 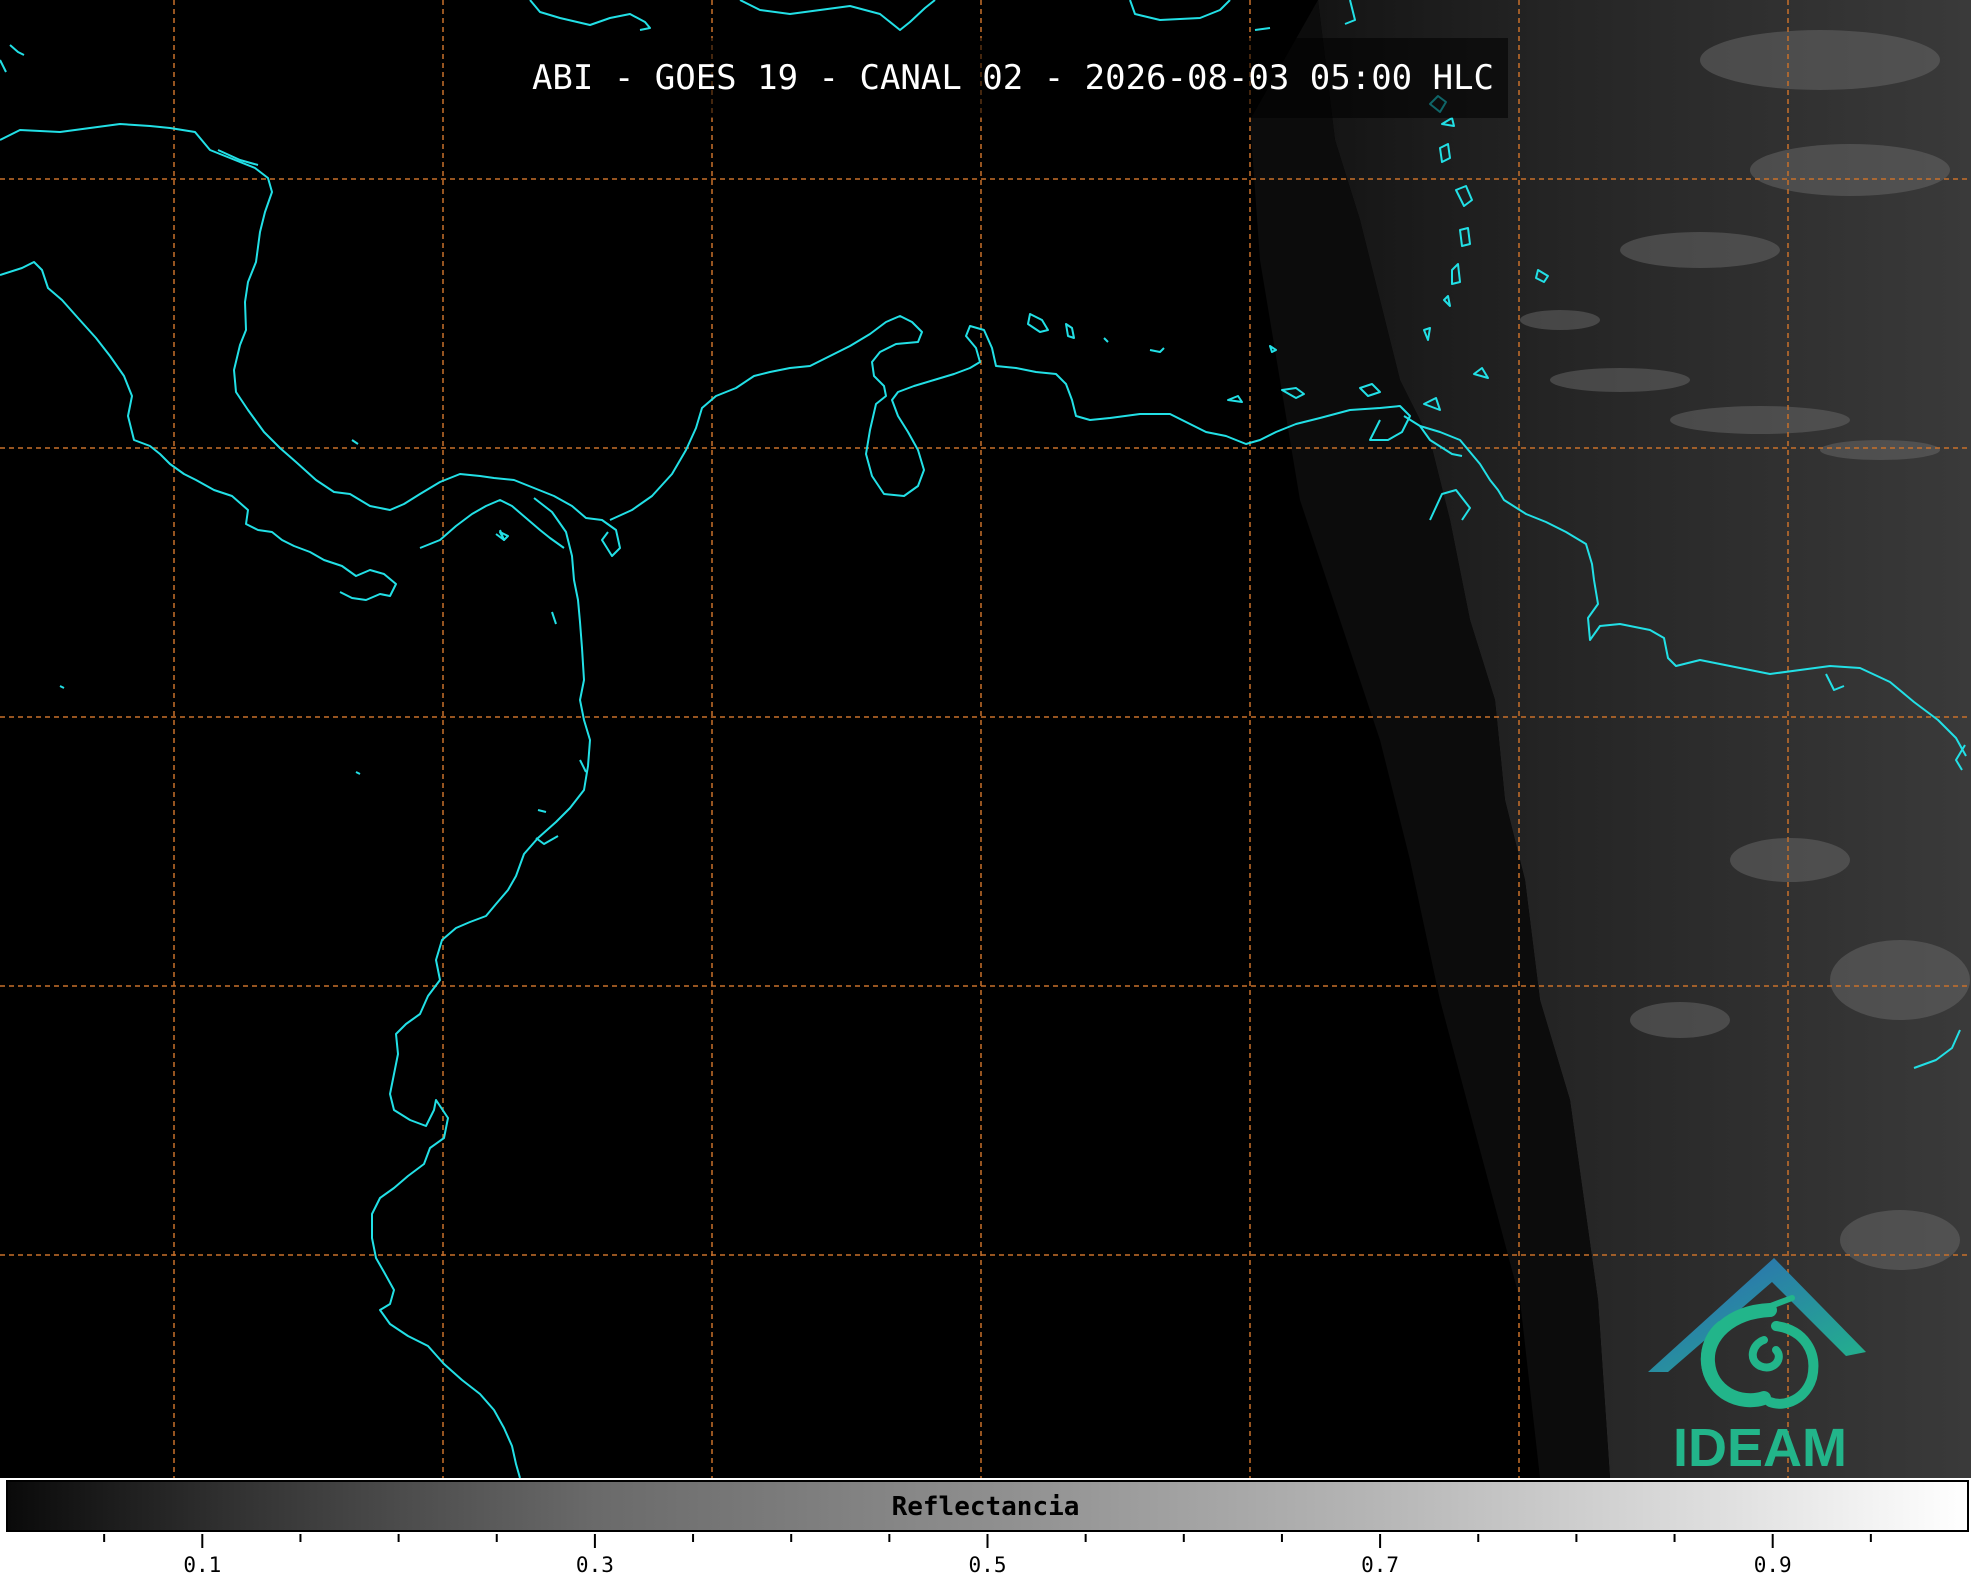 What do you see at coordinates (1760, 1448) in the screenshot?
I see `logo-wordmark: IDEAM` at bounding box center [1760, 1448].